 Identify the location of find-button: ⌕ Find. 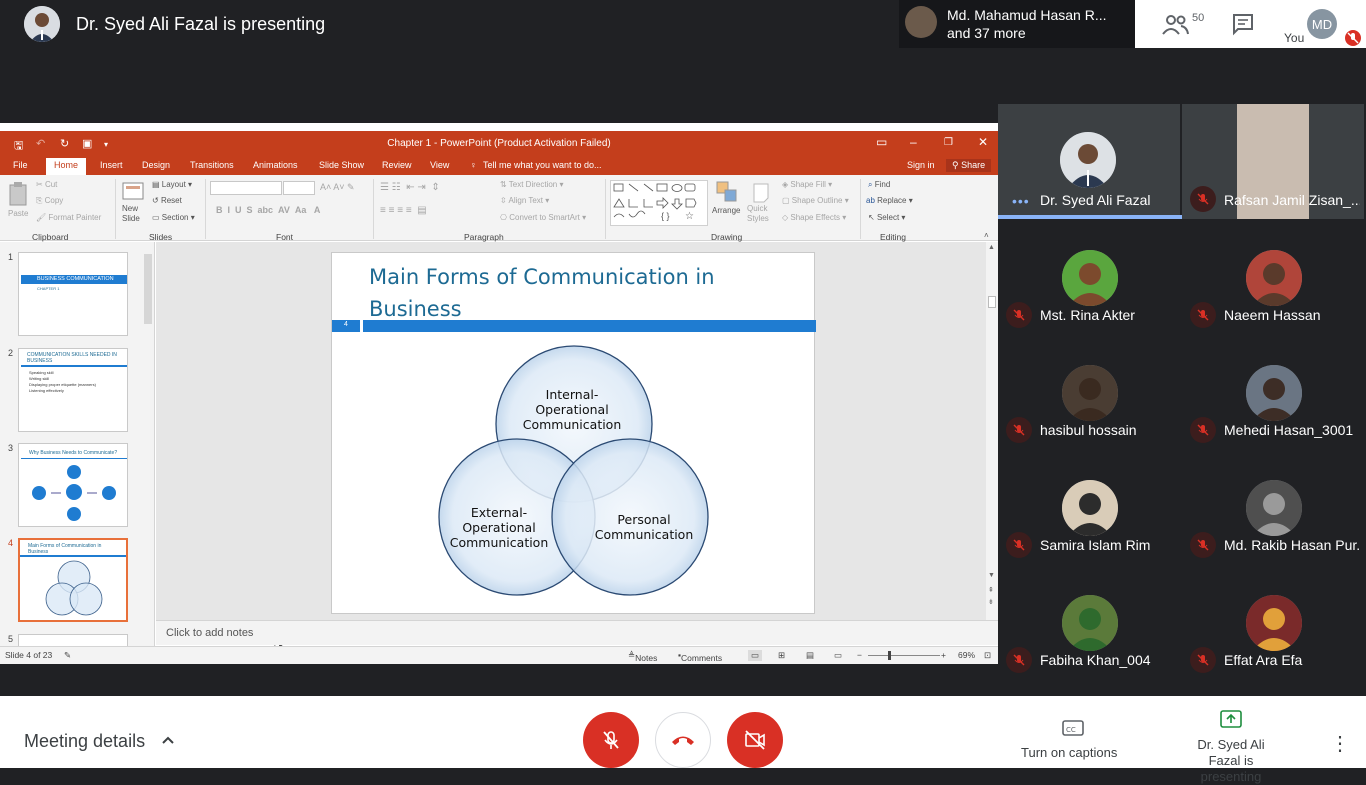
(879, 185).